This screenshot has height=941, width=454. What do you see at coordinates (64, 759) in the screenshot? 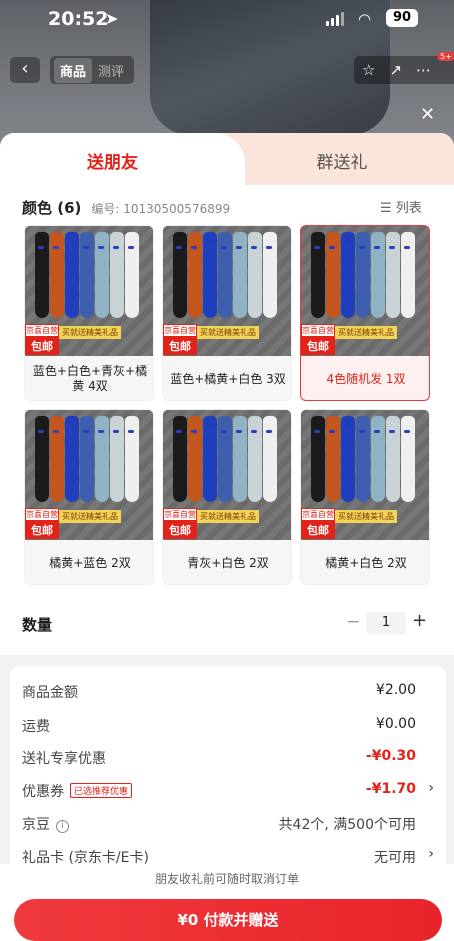
I see `gift-discount-label: 送礼专享优惠` at bounding box center [64, 759].